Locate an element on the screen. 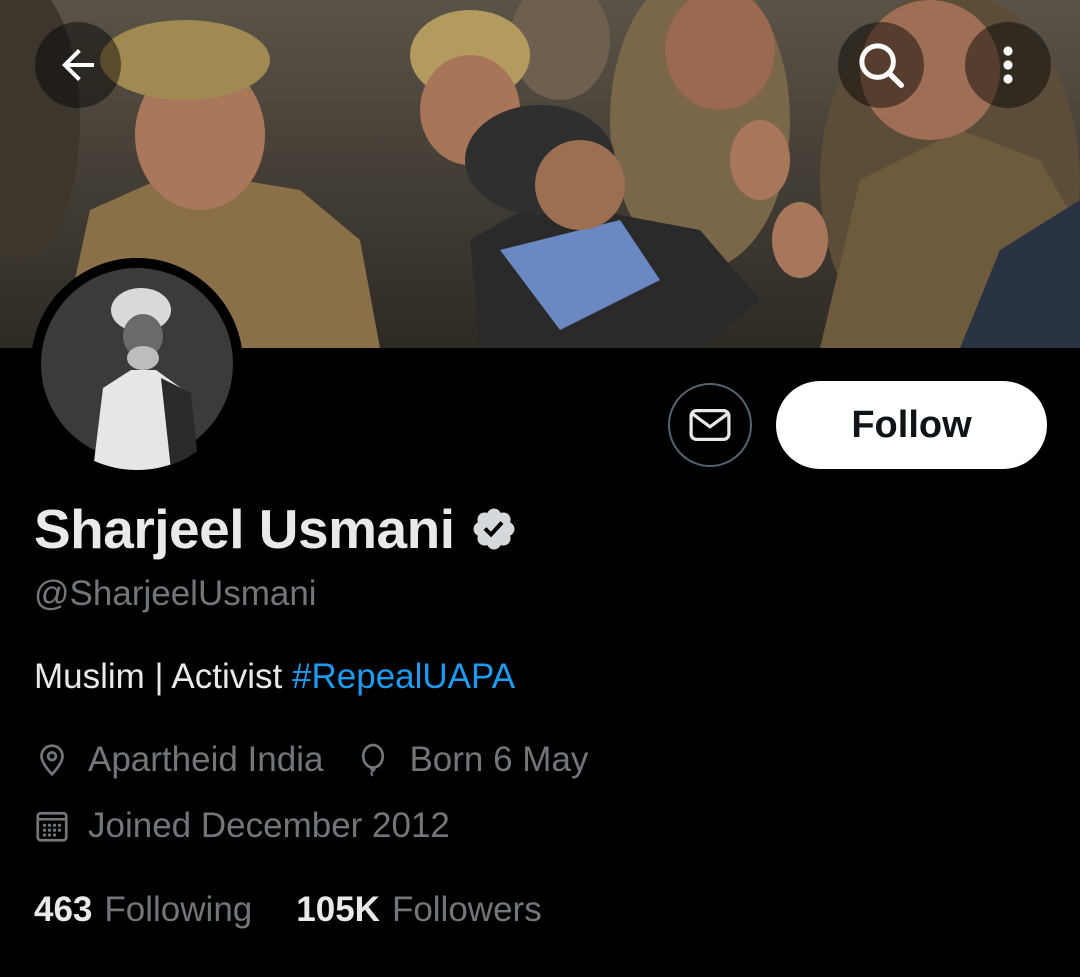  balloon-icon is located at coordinates (373, 760).